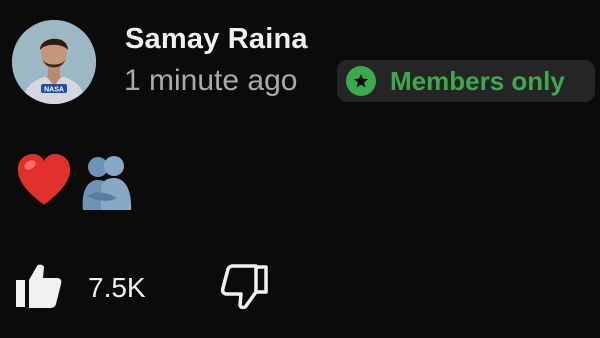  I want to click on thumbs-down-icon, so click(244, 287).